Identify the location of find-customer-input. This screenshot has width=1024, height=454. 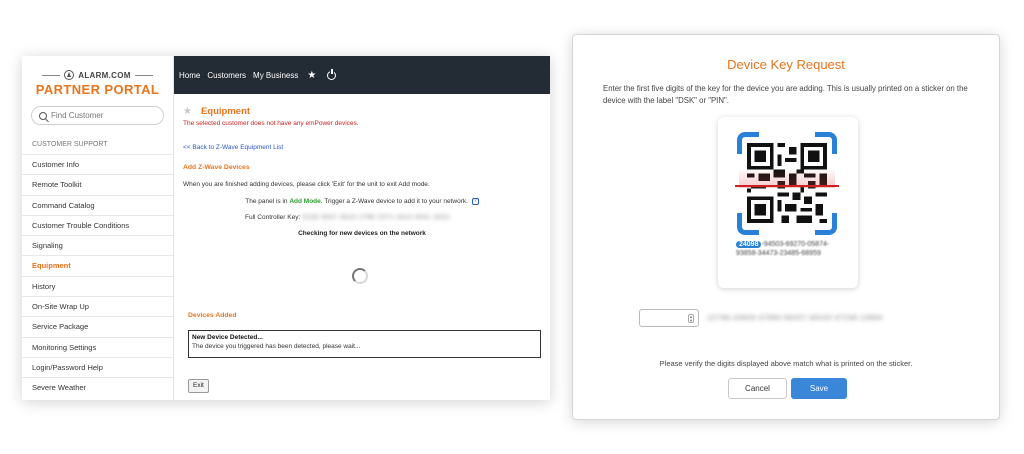
(106, 115).